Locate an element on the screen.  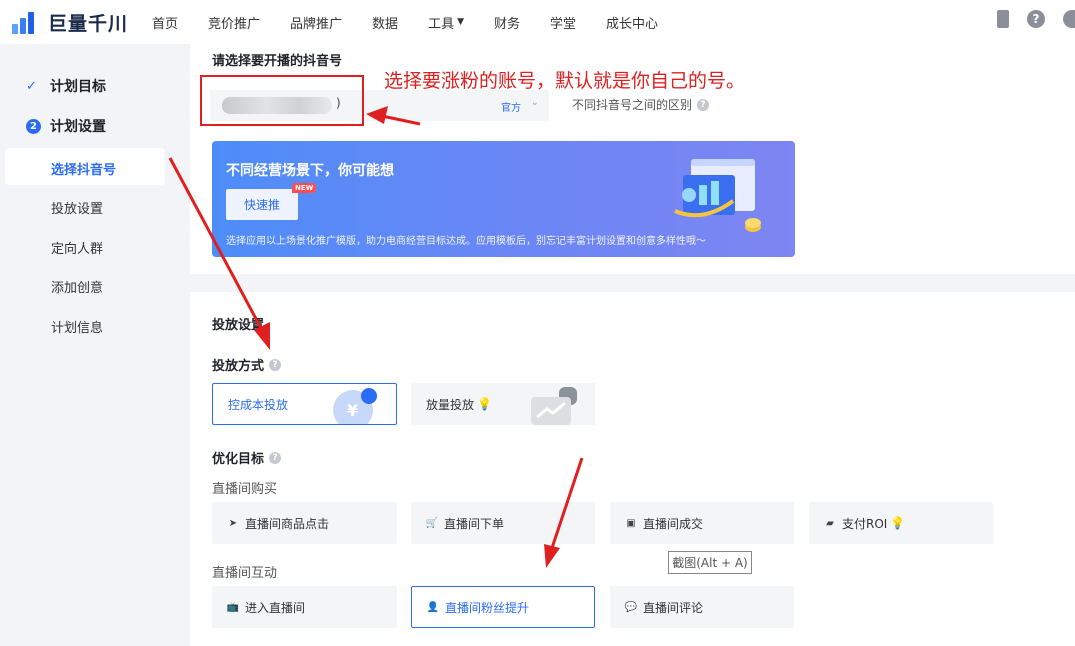
new-badge: NEW is located at coordinates (304, 188).